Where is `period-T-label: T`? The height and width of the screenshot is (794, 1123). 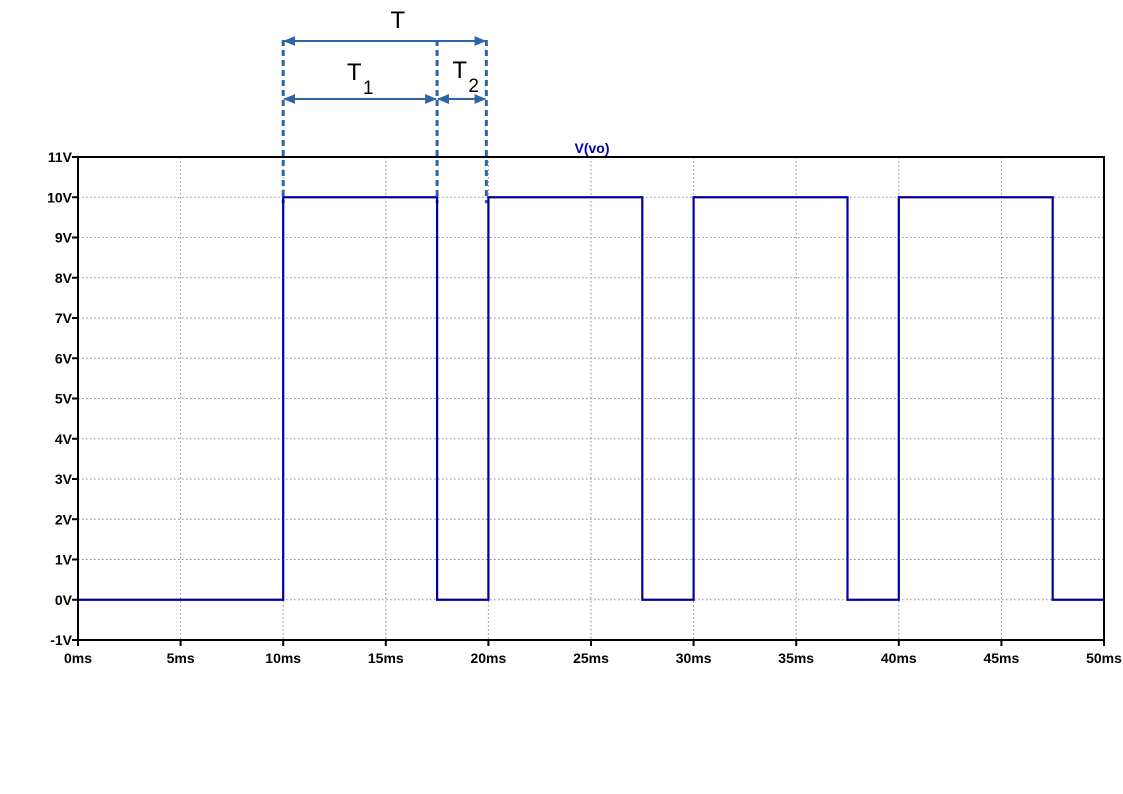
period-T-label: T is located at coordinates (397, 20).